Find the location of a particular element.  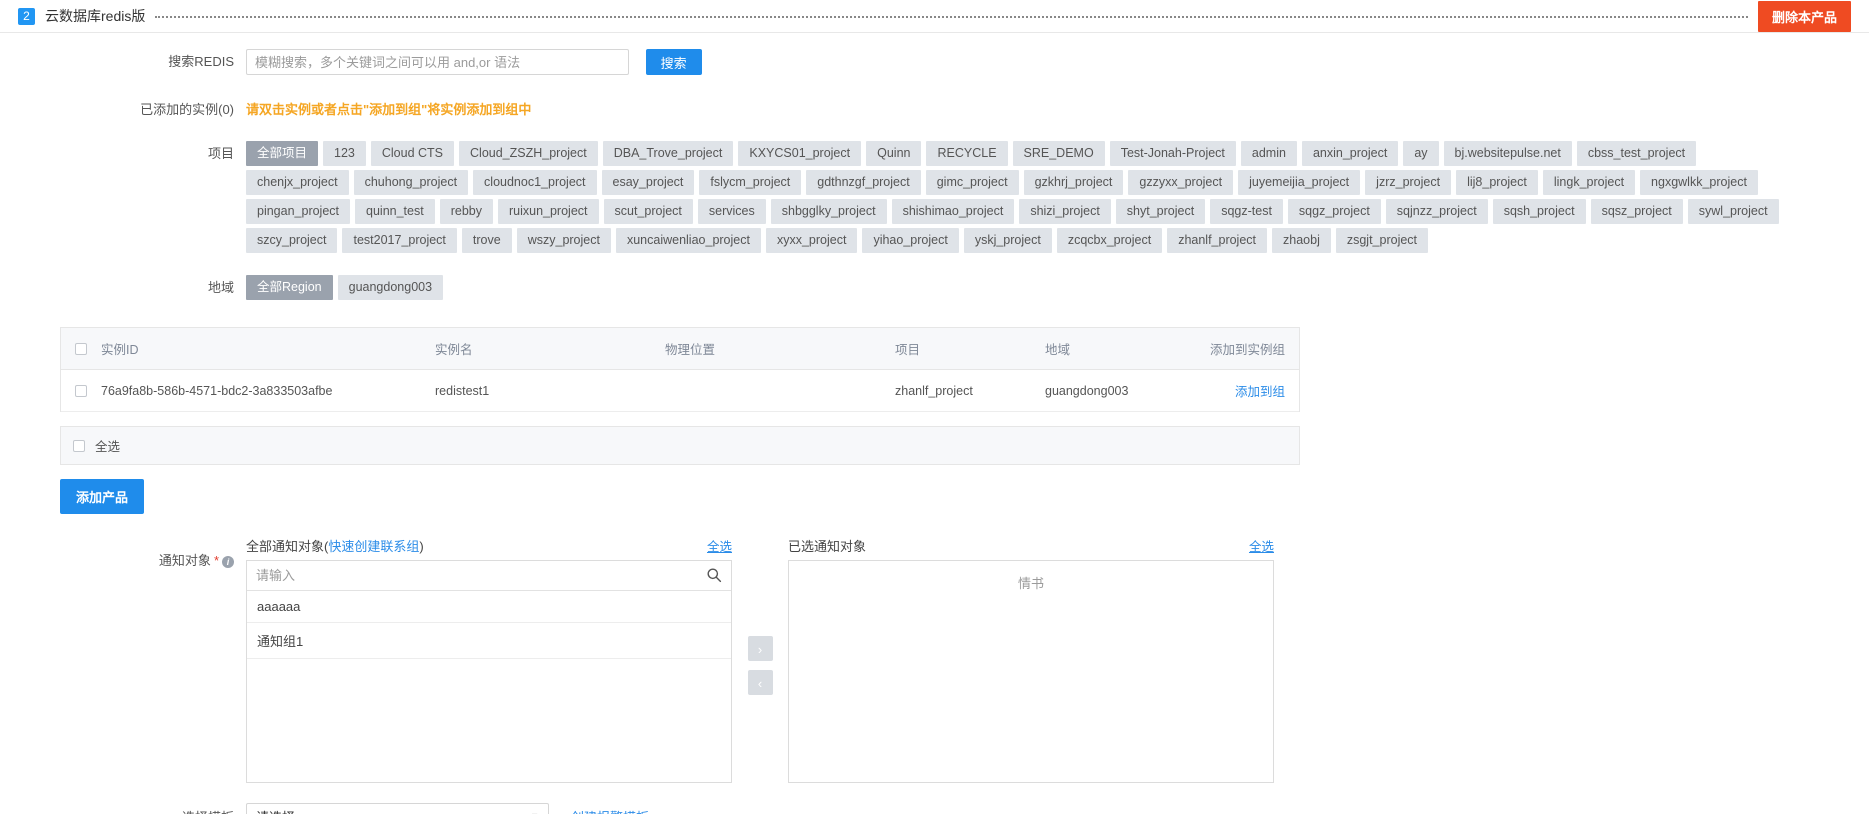

project-chip-19: fslycm_project is located at coordinates (750, 182).